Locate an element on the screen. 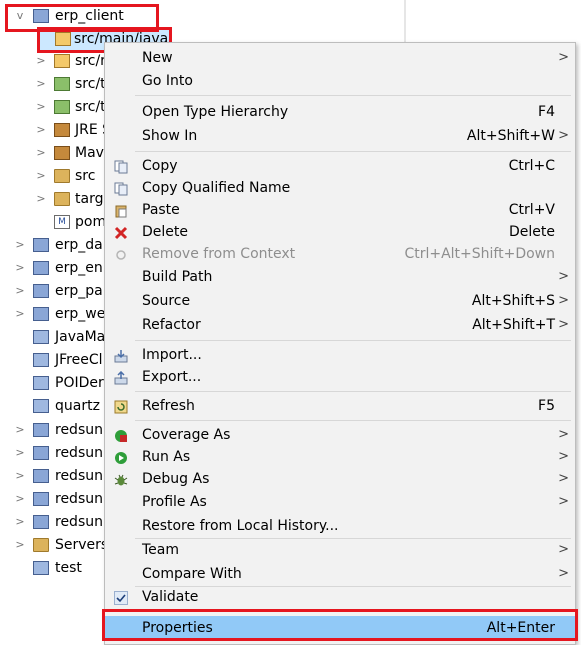 Image resolution: width=581 pixels, height=645 pixels. tree-row: test is located at coordinates (55, 568).